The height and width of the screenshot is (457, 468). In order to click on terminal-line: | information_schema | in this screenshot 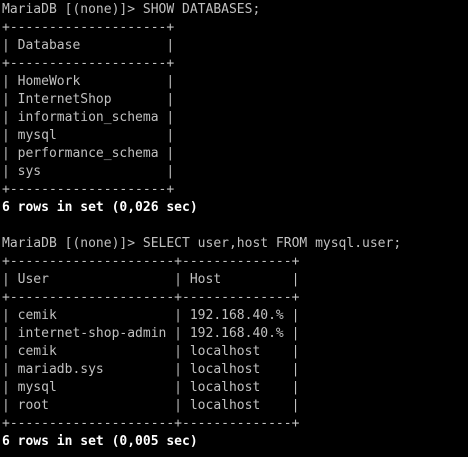, I will do `click(88, 117)`.